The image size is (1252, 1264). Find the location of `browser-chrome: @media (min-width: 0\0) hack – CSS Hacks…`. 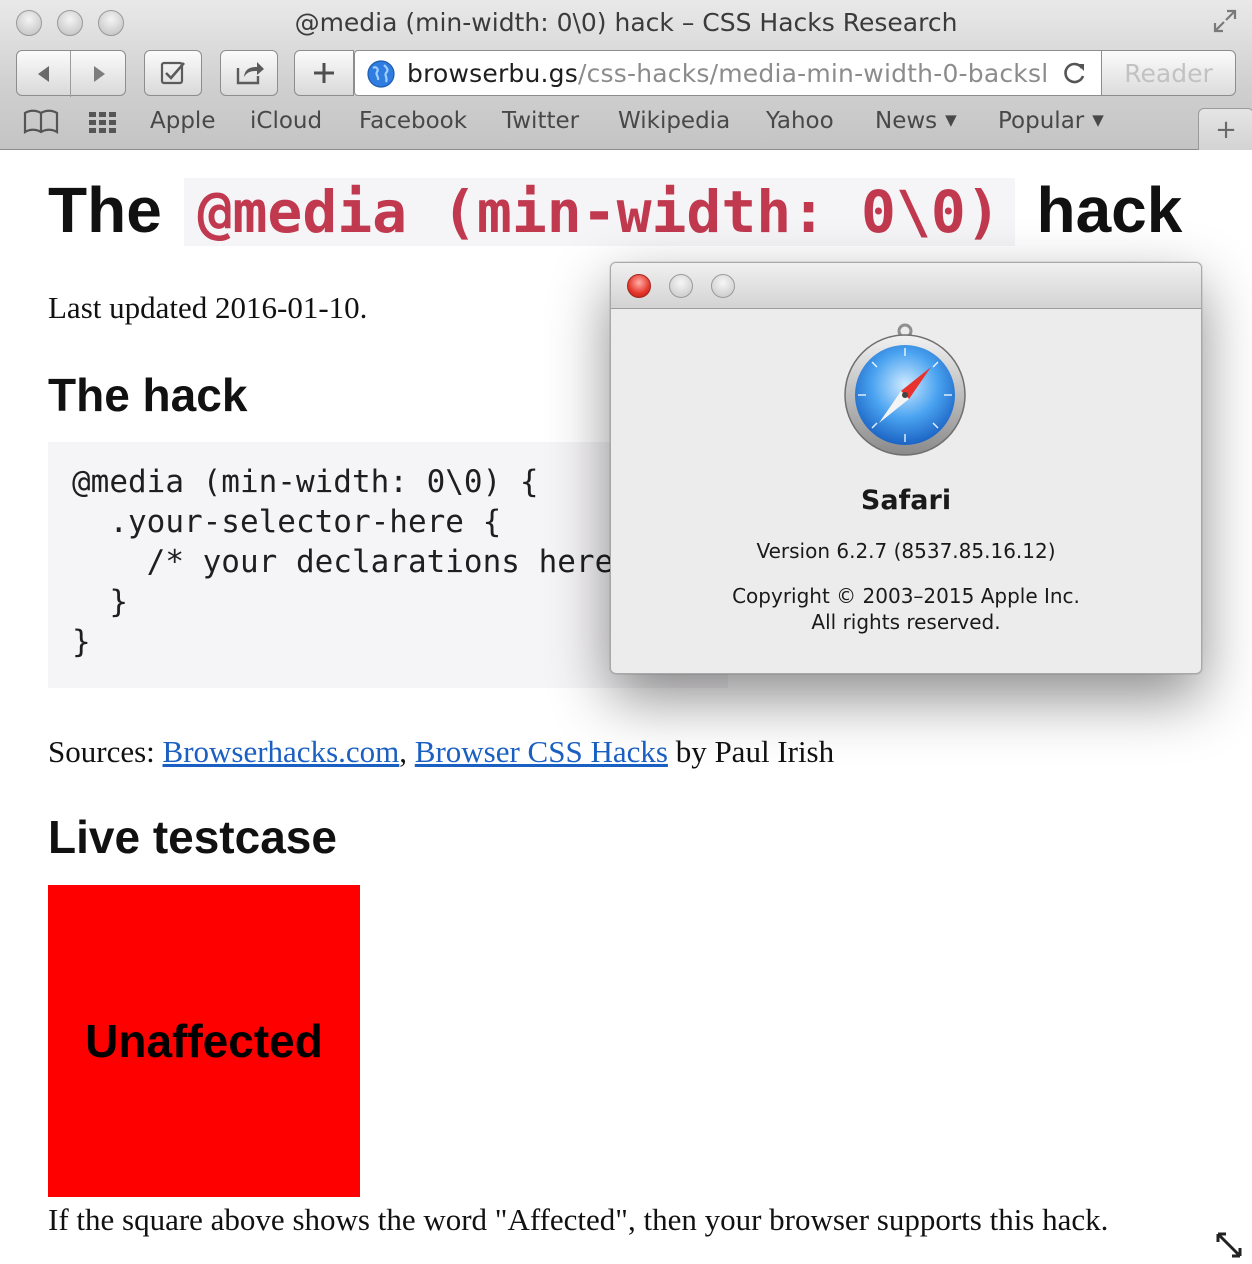

browser-chrome: @media (min-width: 0\0) hack – CSS Hacks… is located at coordinates (626, 75).